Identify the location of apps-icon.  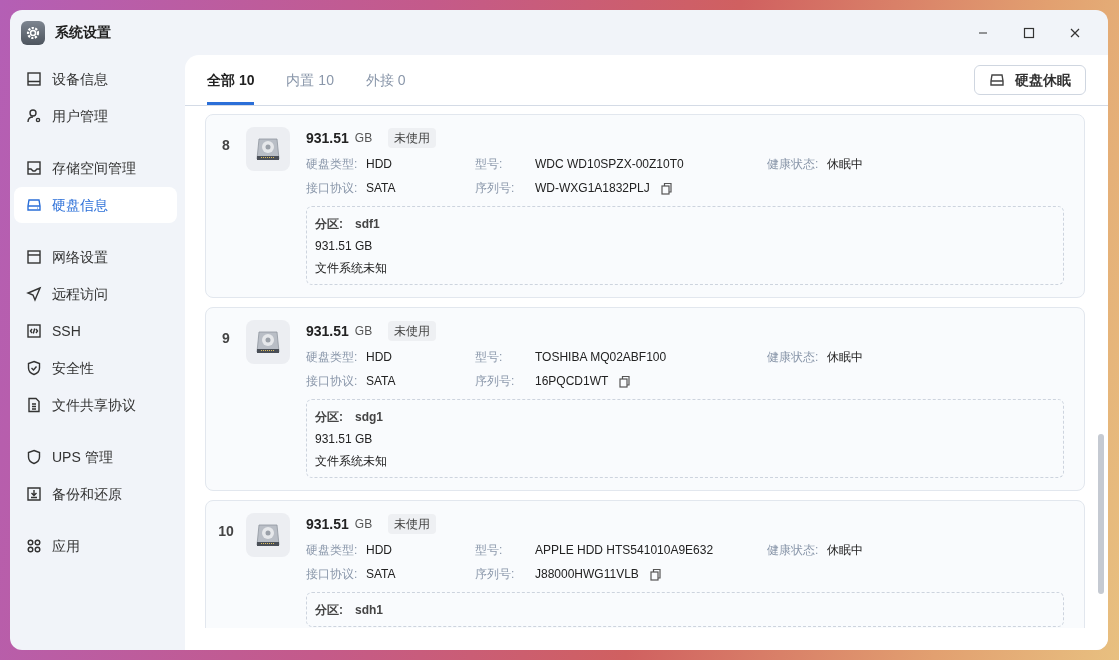
(34, 546).